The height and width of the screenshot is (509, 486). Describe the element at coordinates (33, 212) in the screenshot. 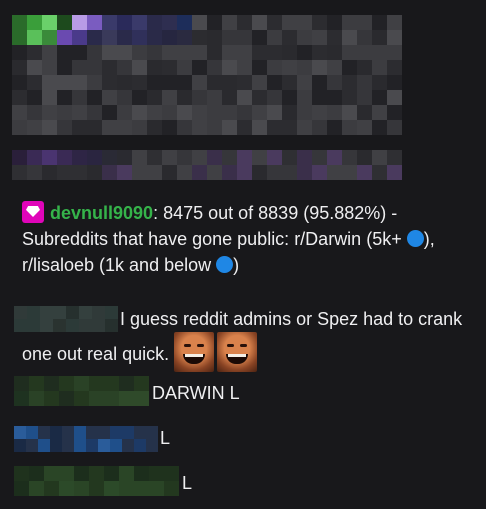

I see `gem-badge-icon` at that location.